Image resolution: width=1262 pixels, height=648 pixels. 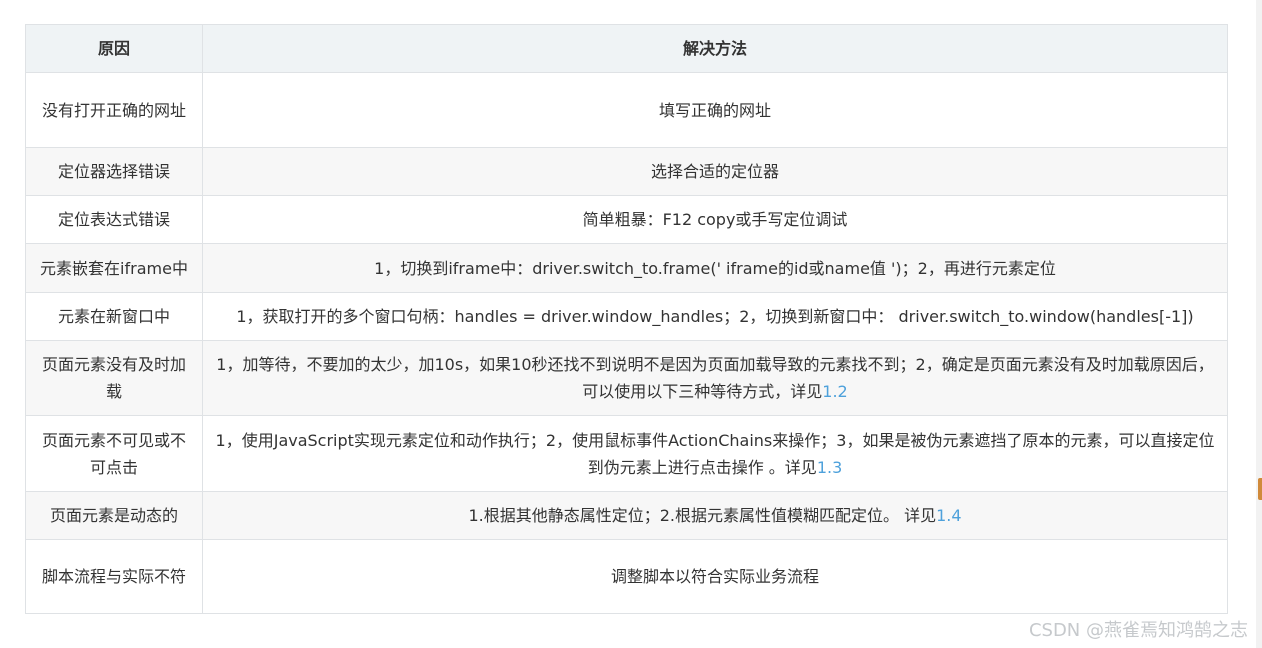 What do you see at coordinates (1138, 630) in the screenshot?
I see `watermark: CSDN @燕雀焉知鸿鹄之志` at bounding box center [1138, 630].